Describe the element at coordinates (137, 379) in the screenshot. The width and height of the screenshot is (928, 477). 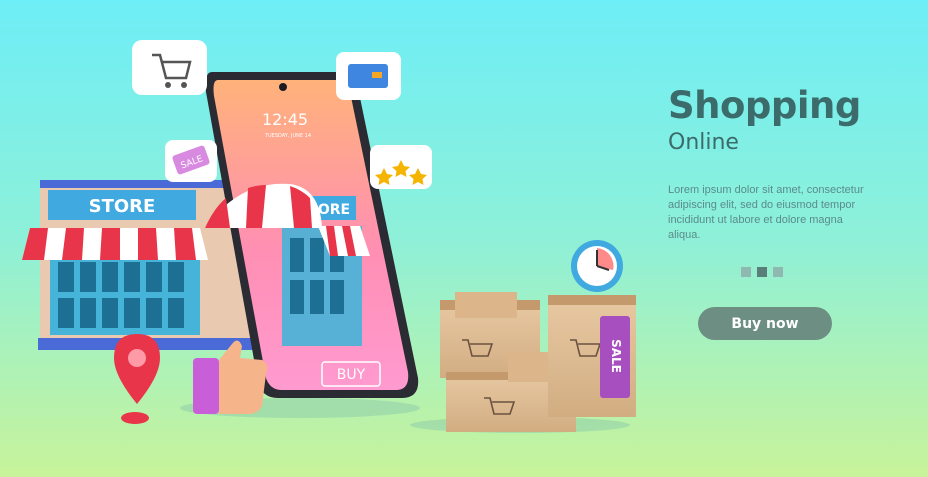
I see `location-pin-icon` at that location.